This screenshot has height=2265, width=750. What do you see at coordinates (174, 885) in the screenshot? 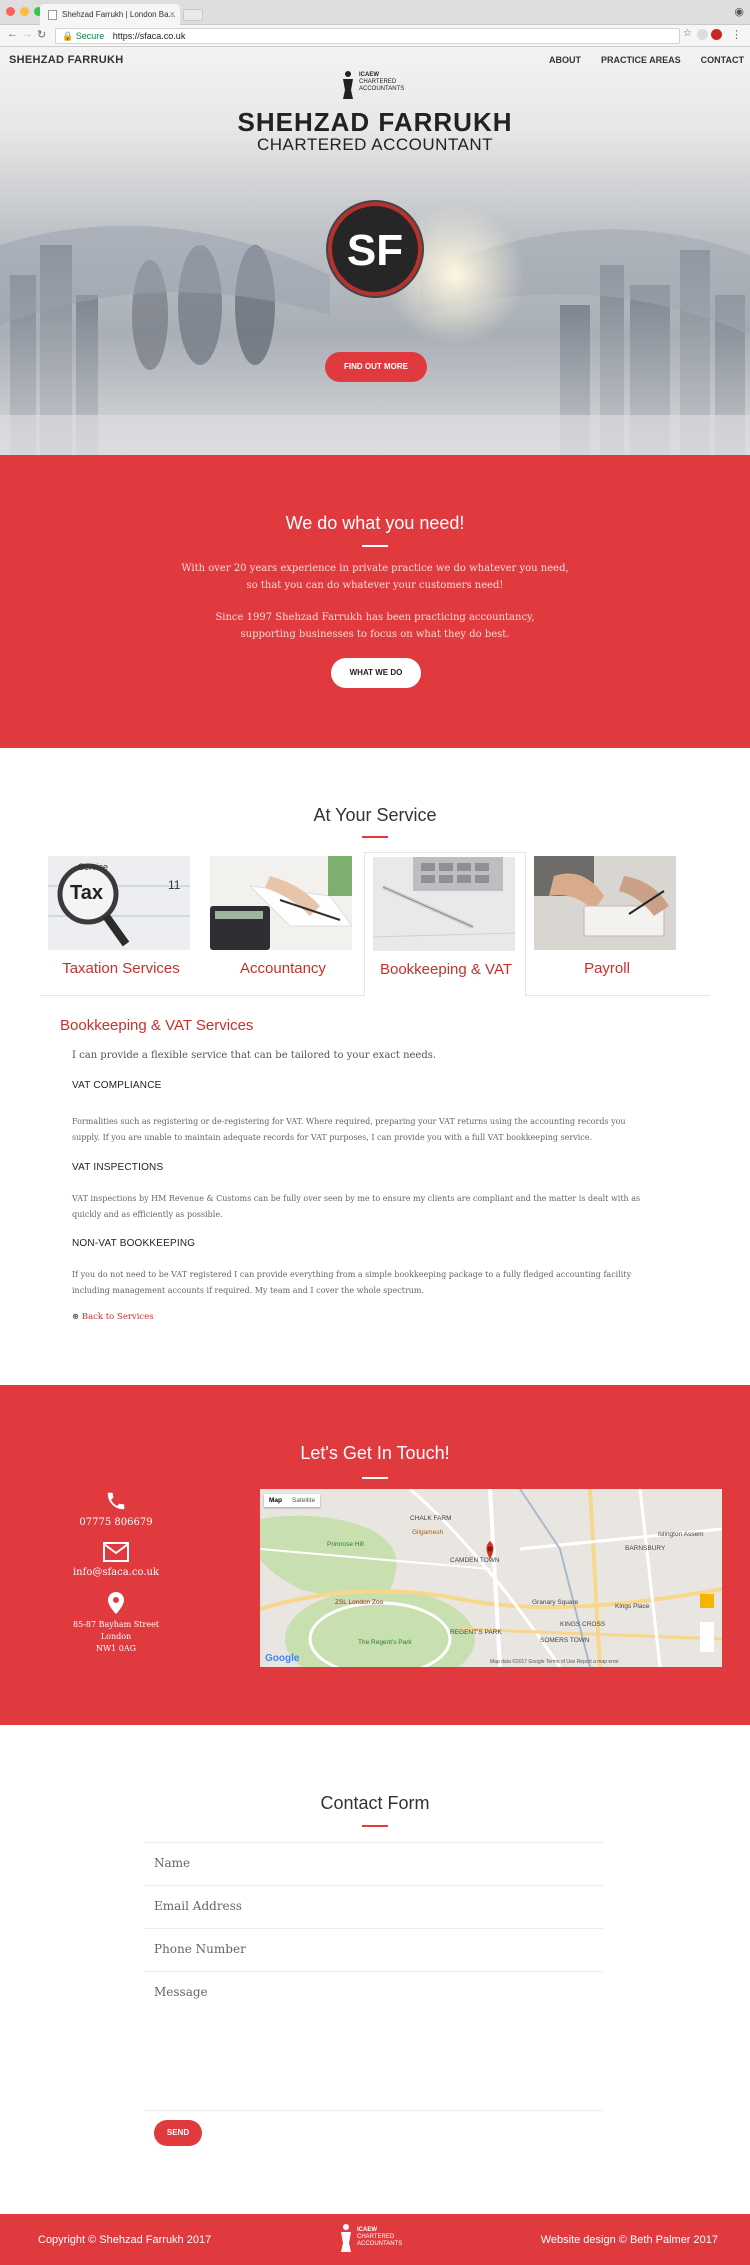
I see `number-11: 11` at bounding box center [174, 885].